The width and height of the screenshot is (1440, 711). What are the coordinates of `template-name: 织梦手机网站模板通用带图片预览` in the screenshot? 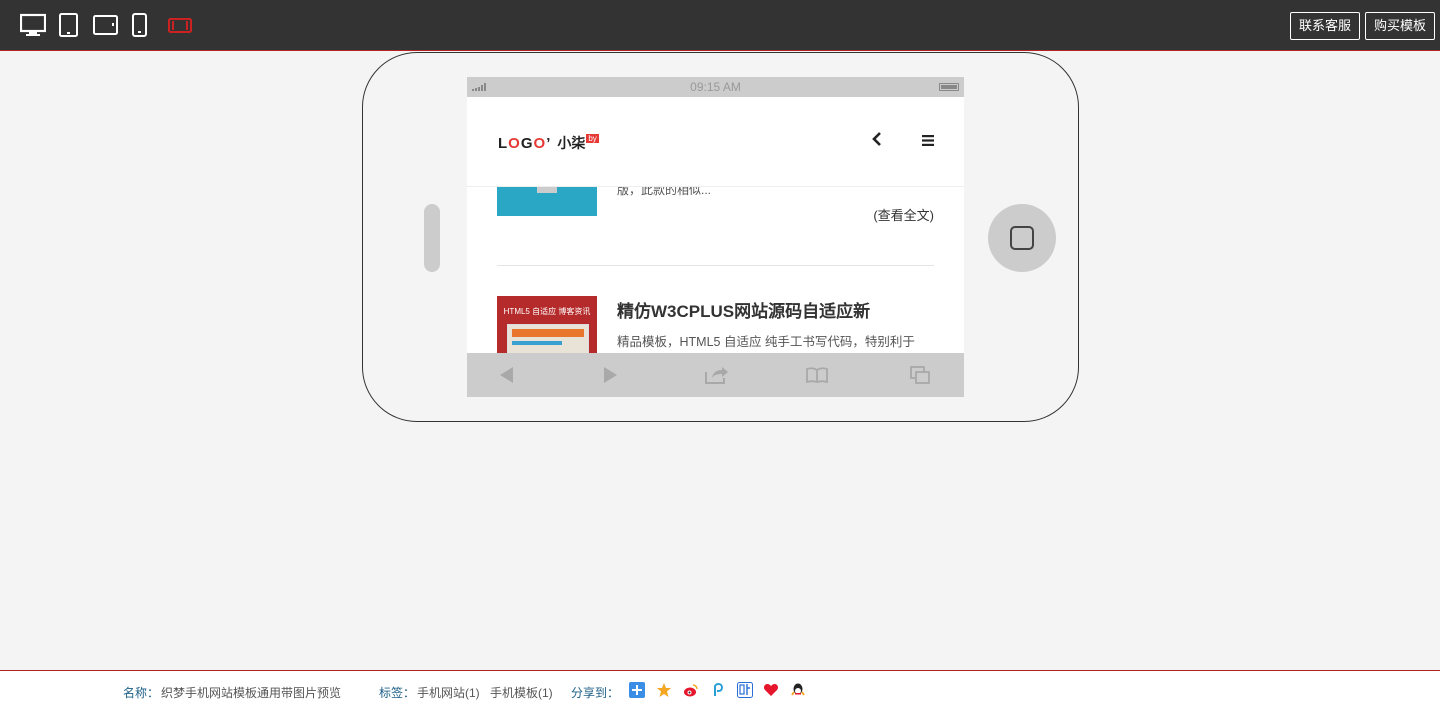 It's located at (251, 693).